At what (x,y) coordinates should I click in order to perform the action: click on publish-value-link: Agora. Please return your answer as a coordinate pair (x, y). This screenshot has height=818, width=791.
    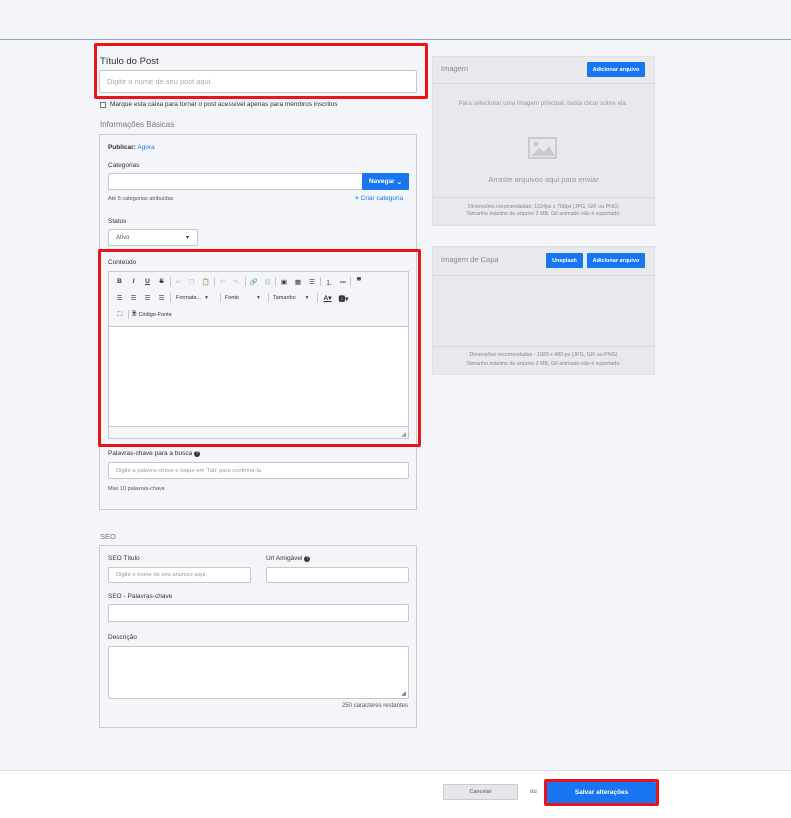
    Looking at the image, I should click on (145, 147).